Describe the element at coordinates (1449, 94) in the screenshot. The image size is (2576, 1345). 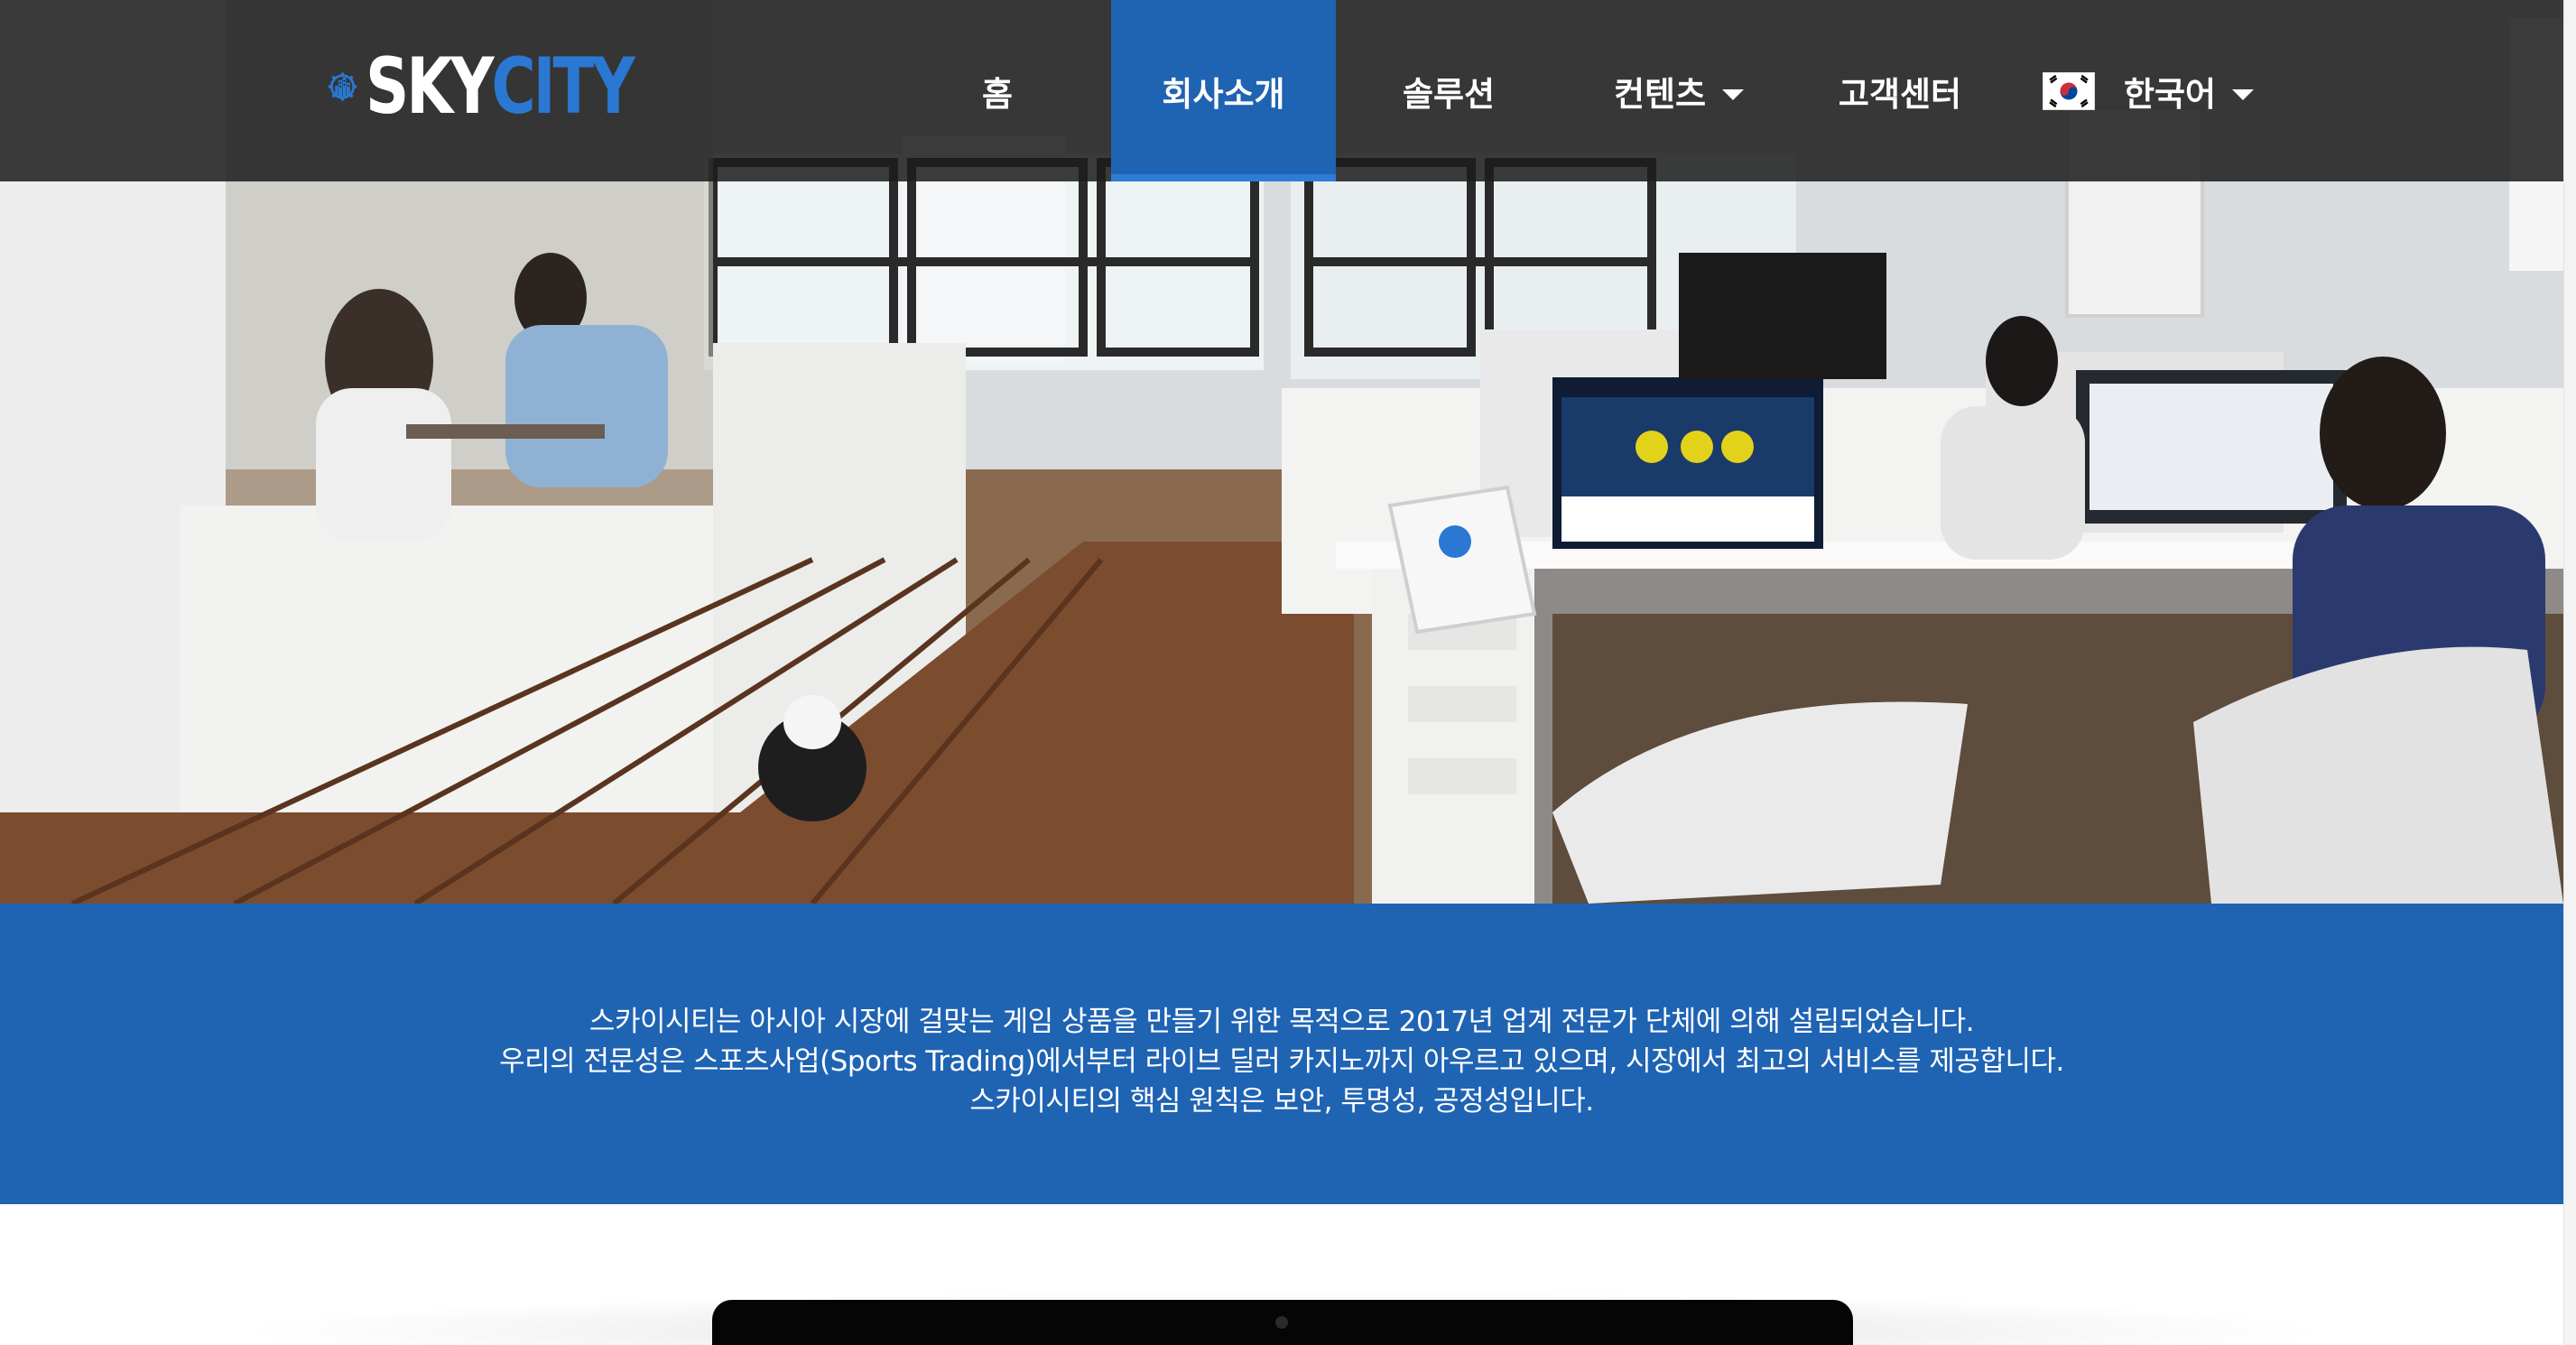
I see `nav-item-label: 솔루션` at that location.